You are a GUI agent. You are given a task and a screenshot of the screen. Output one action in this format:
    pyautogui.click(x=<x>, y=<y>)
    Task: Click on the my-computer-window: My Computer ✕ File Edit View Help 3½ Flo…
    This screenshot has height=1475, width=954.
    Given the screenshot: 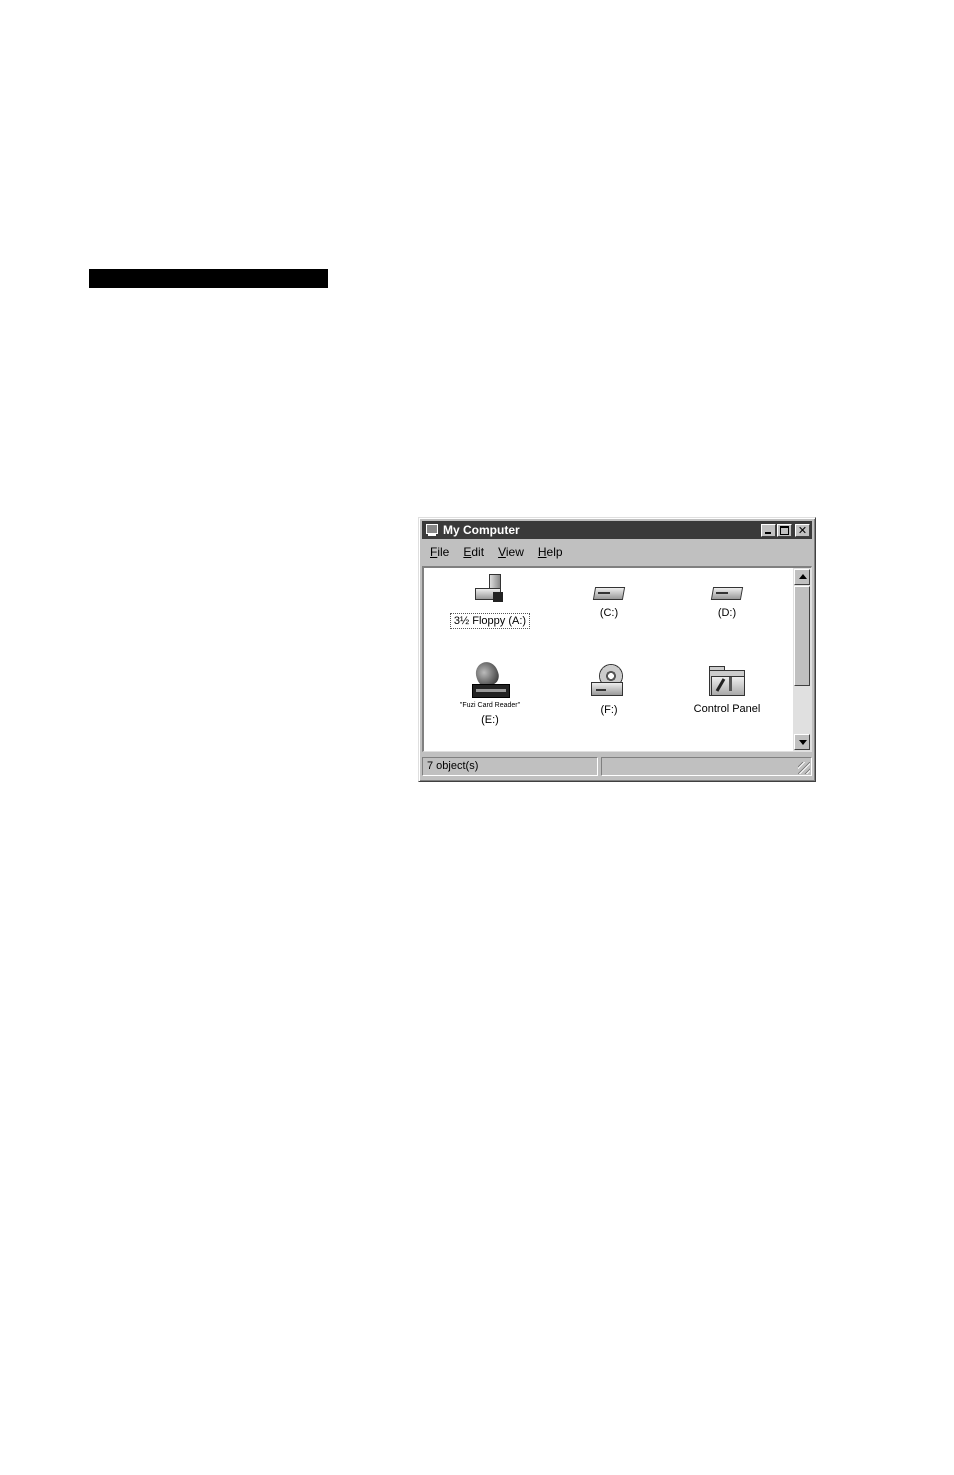 What is the action you would take?
    pyautogui.click(x=617, y=649)
    